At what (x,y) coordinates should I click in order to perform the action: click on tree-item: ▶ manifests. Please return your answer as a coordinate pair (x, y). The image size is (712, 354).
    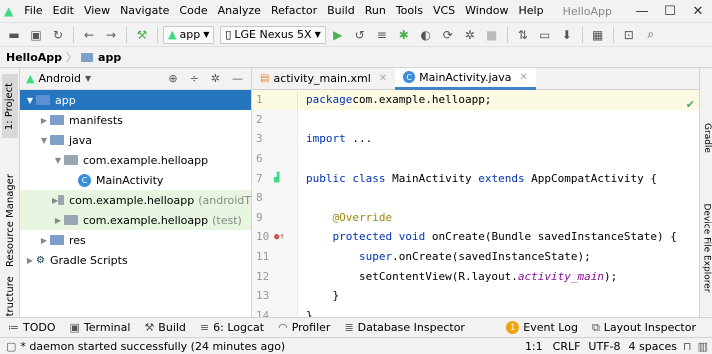
    Looking at the image, I should click on (135, 120).